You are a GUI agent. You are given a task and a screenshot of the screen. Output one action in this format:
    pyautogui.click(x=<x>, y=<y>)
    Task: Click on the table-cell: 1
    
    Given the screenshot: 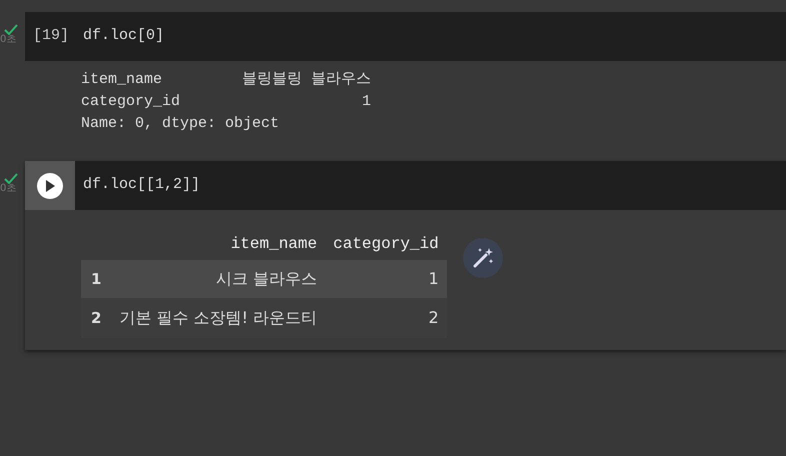 What is the action you would take?
    pyautogui.click(x=386, y=279)
    